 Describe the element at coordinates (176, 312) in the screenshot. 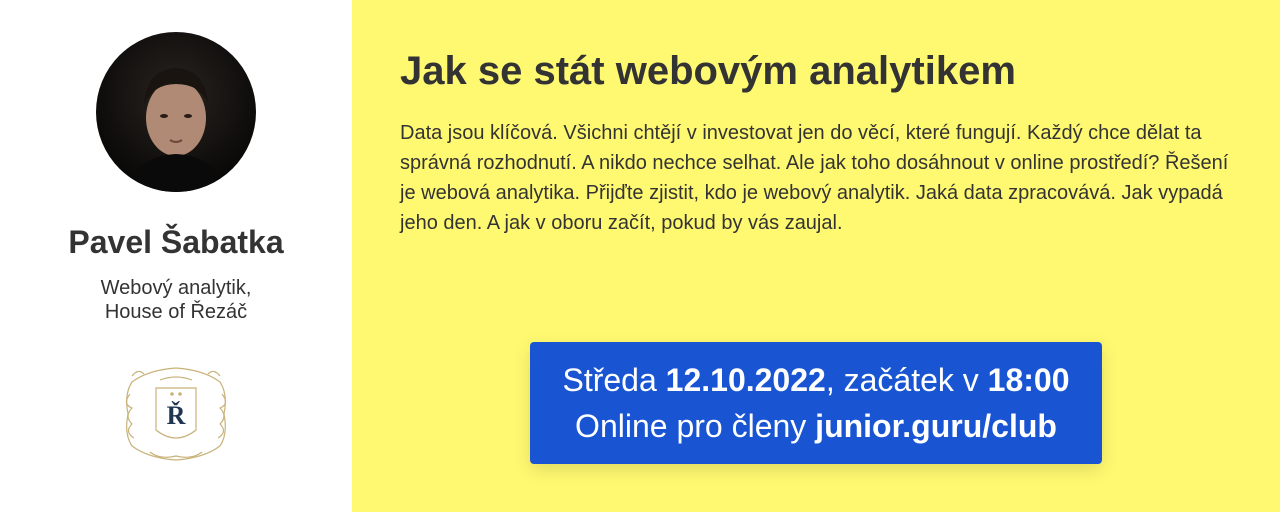

I see `speaker-role-company: House of Řezáč` at that location.